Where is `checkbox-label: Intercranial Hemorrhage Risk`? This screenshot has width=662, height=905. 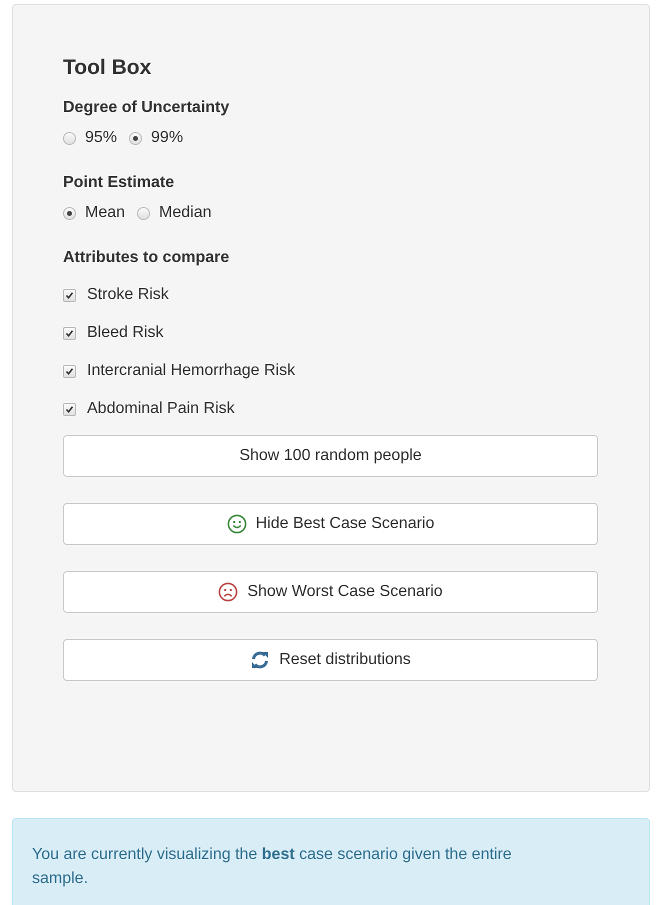
checkbox-label: Intercranial Hemorrhage Risk is located at coordinates (191, 371).